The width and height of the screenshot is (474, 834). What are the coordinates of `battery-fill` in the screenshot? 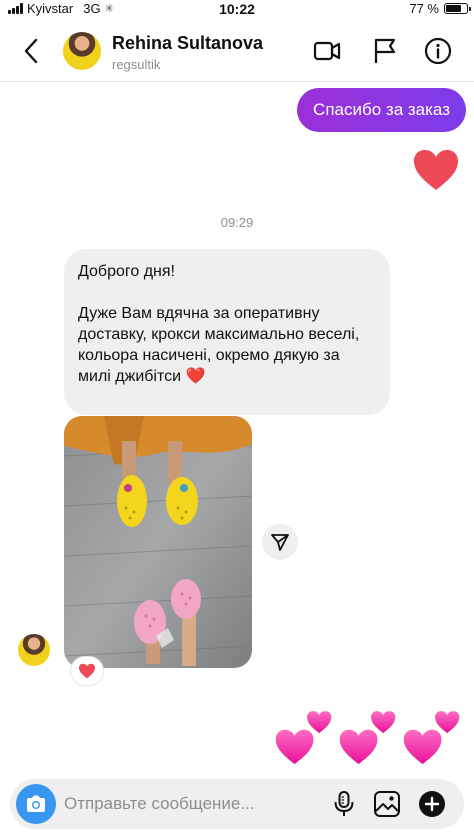 It's located at (454, 8).